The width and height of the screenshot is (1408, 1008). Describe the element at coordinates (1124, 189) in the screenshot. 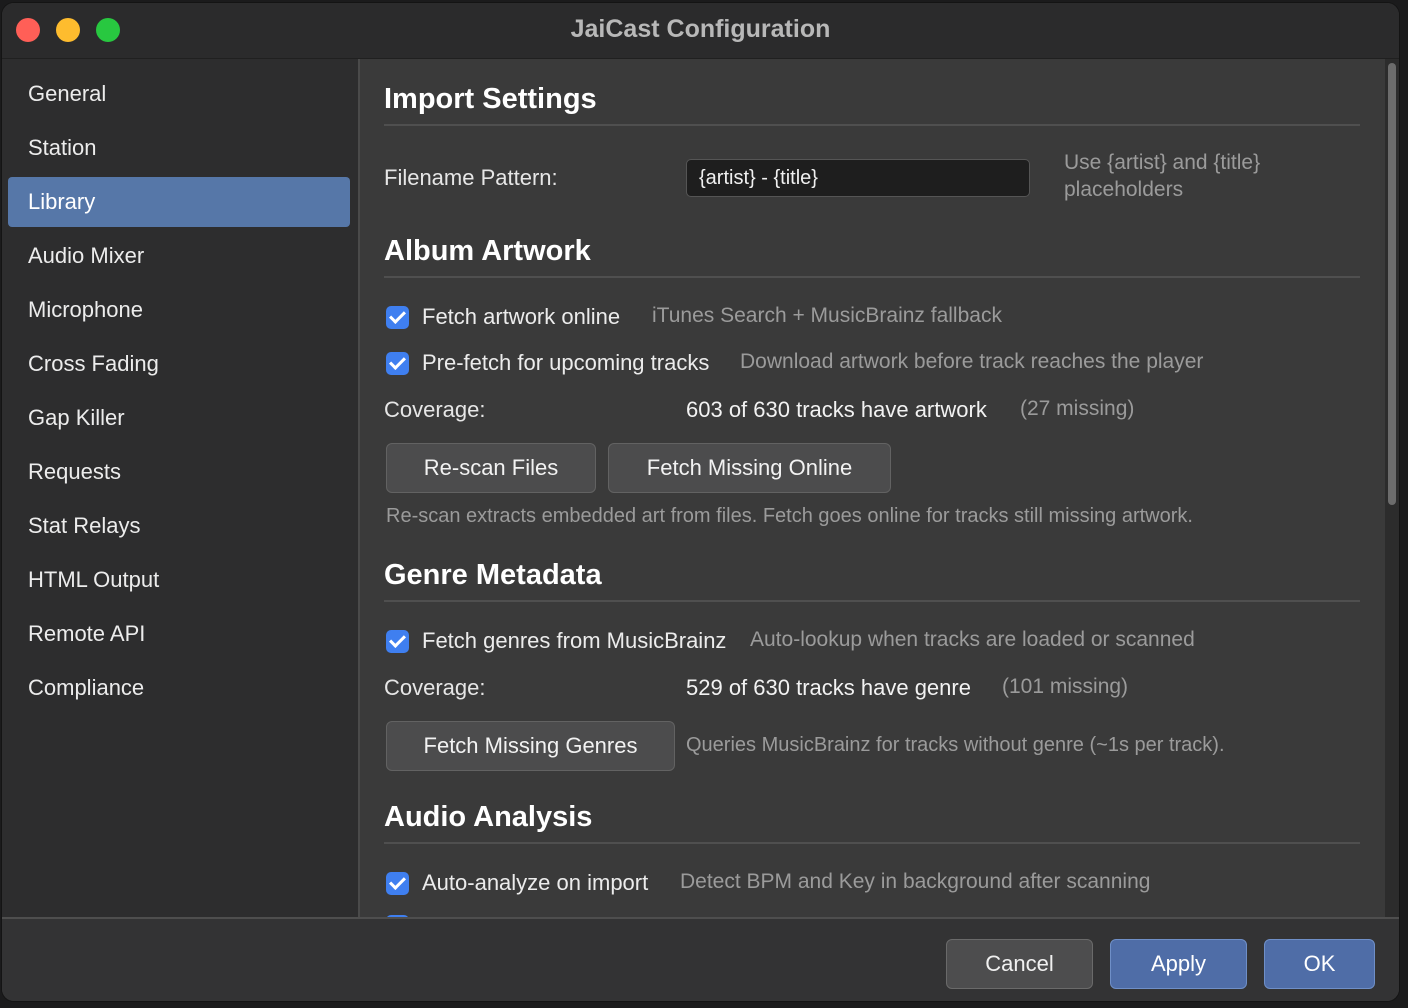

I see `filename-pattern-hint-continued: placeholders` at that location.